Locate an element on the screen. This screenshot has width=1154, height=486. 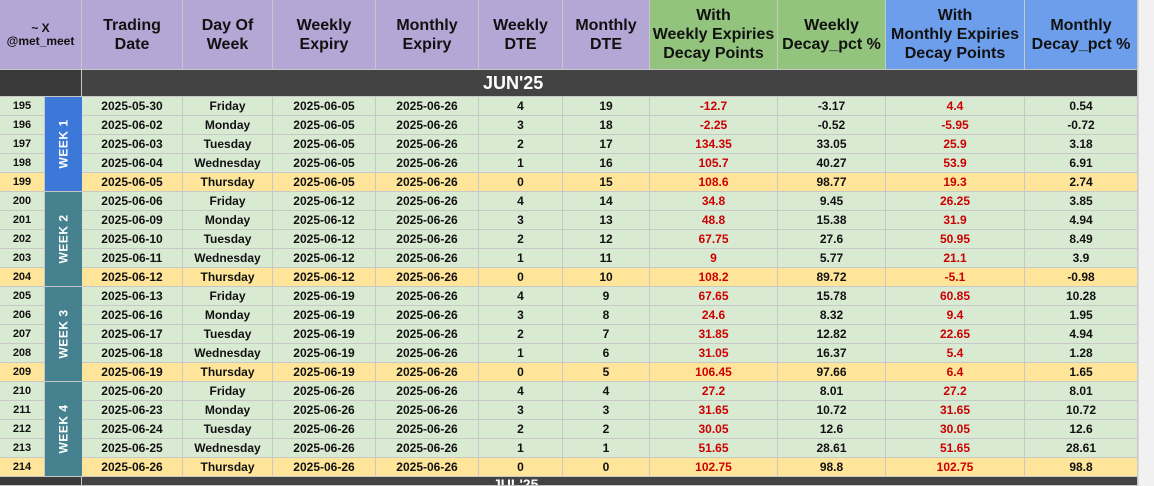
trading-date-cell: 2025-06-04 is located at coordinates (132, 163).